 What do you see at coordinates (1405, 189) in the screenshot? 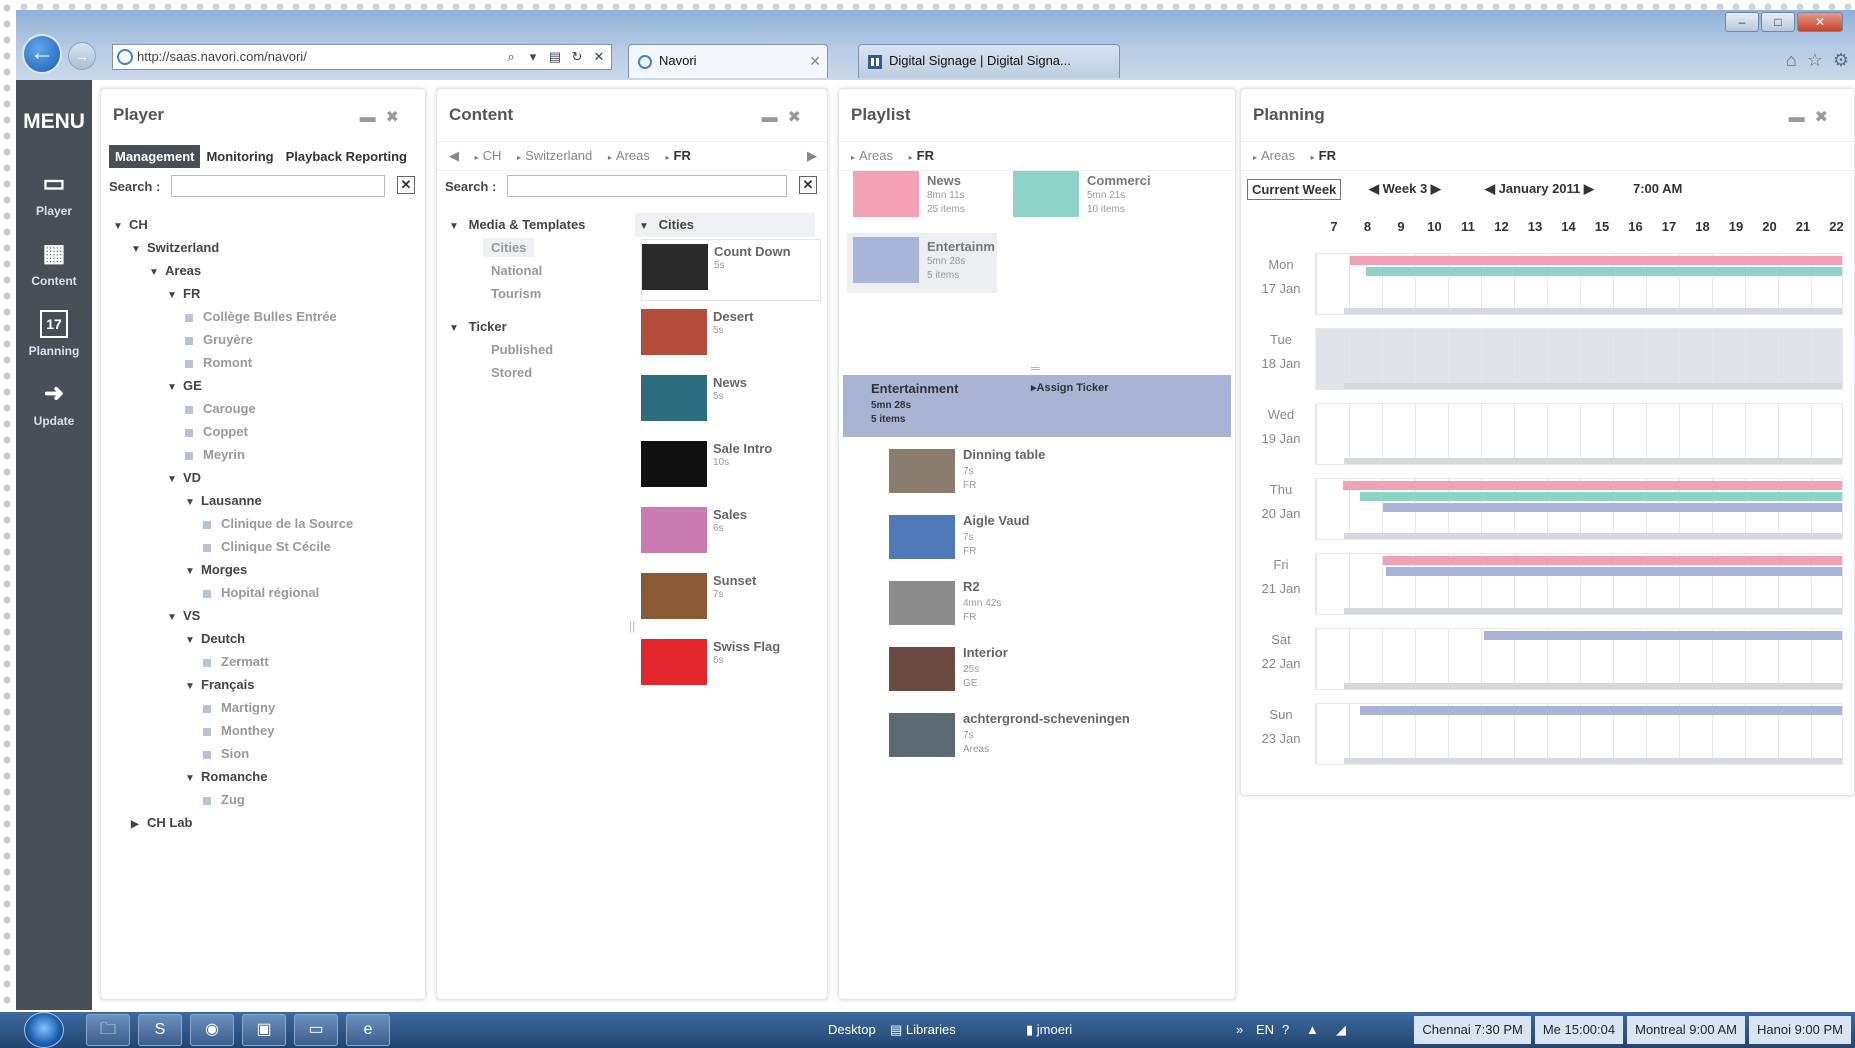
I see `week-navigator: ◀ Week 3 ▶` at bounding box center [1405, 189].